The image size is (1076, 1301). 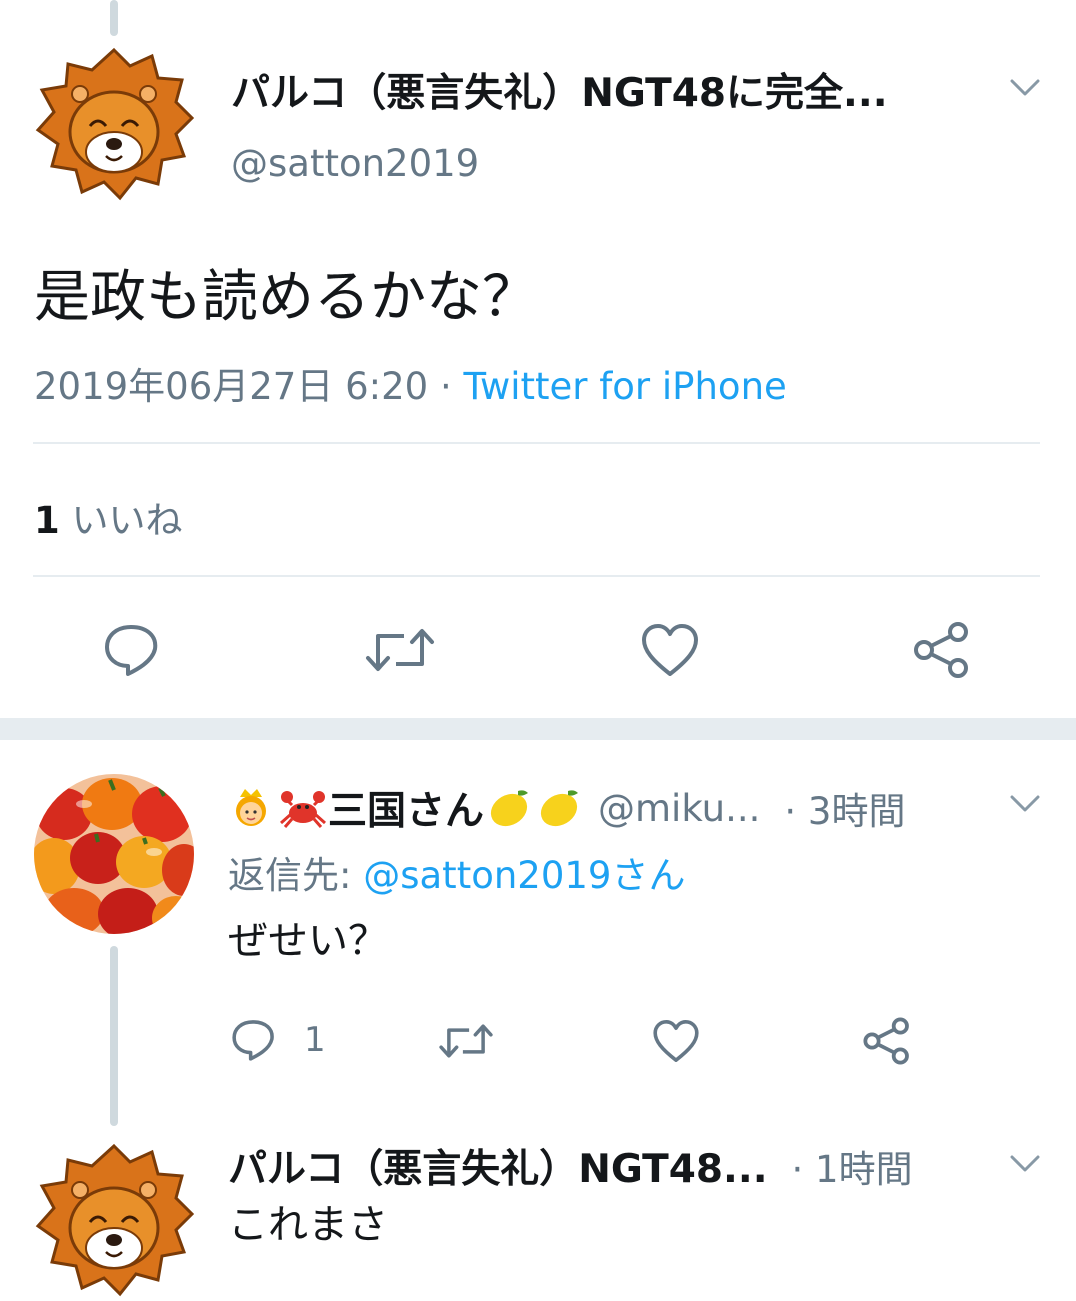 I want to click on reply-2-text: これまさ, so click(x=308, y=1225).